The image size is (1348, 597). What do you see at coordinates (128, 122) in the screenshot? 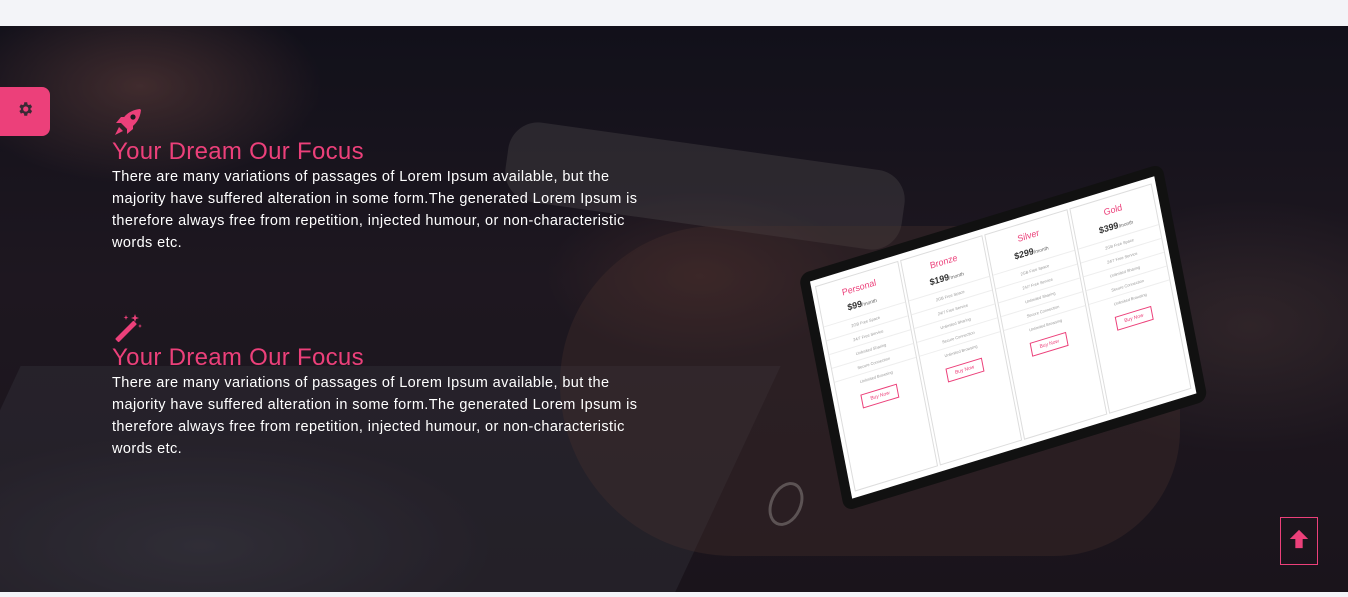
I see `rocket-icon` at bounding box center [128, 122].